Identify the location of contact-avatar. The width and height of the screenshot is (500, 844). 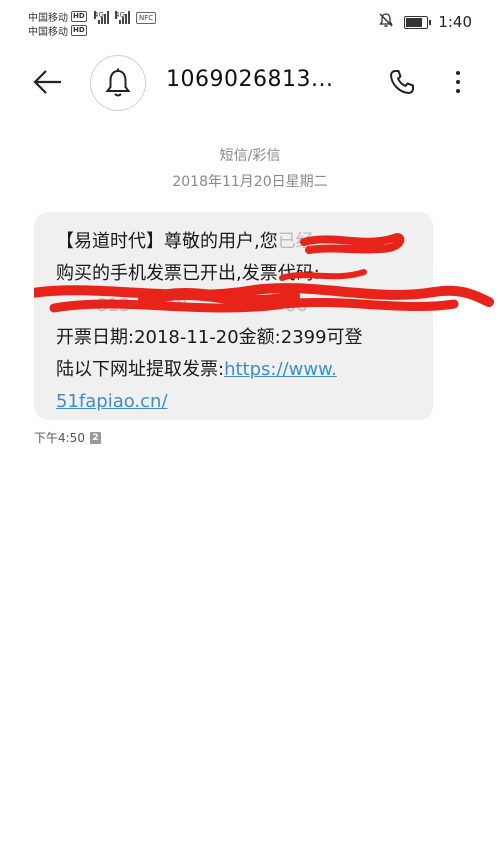
(118, 83).